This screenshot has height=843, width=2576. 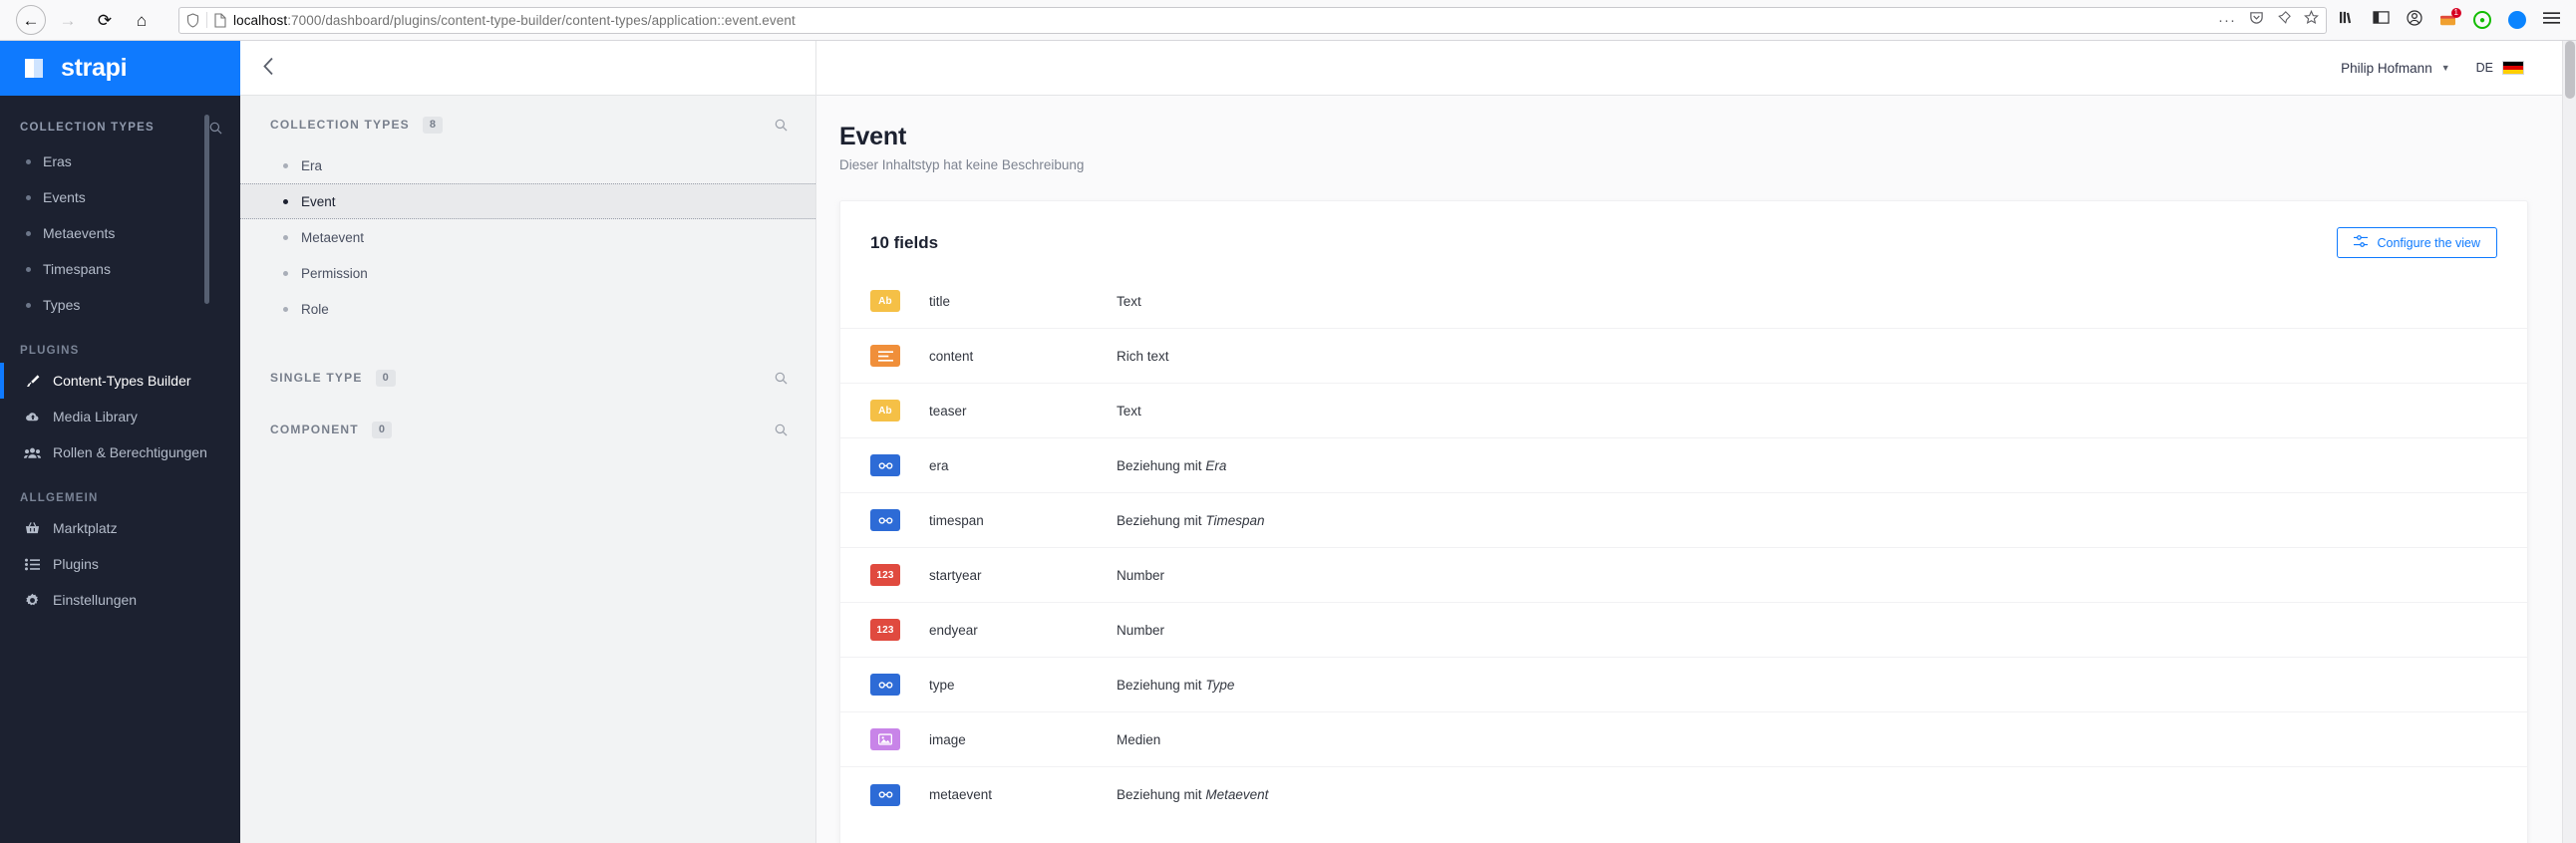 What do you see at coordinates (2570, 70) in the screenshot?
I see `scrollbar-thumb` at bounding box center [2570, 70].